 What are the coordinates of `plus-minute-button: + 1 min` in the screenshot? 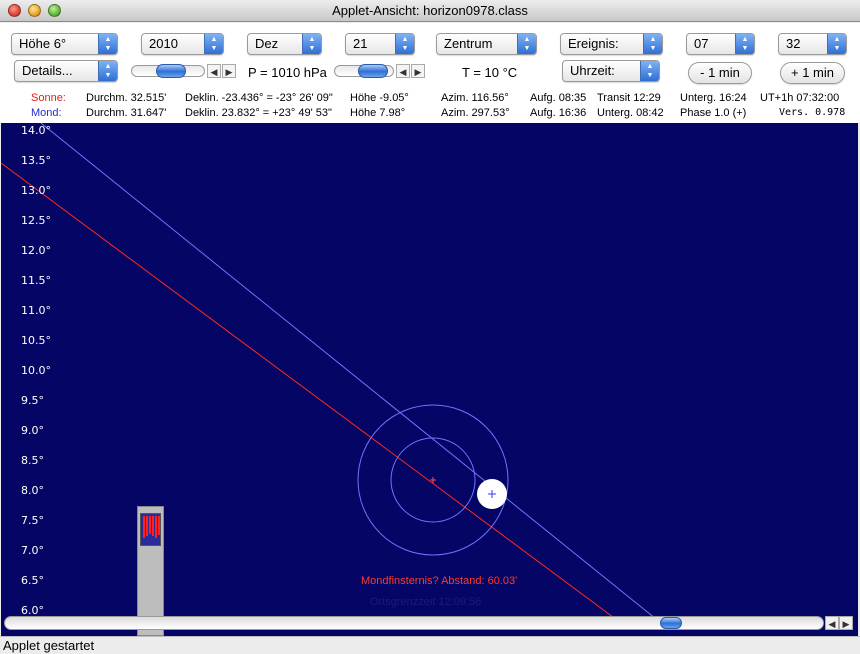 It's located at (812, 73).